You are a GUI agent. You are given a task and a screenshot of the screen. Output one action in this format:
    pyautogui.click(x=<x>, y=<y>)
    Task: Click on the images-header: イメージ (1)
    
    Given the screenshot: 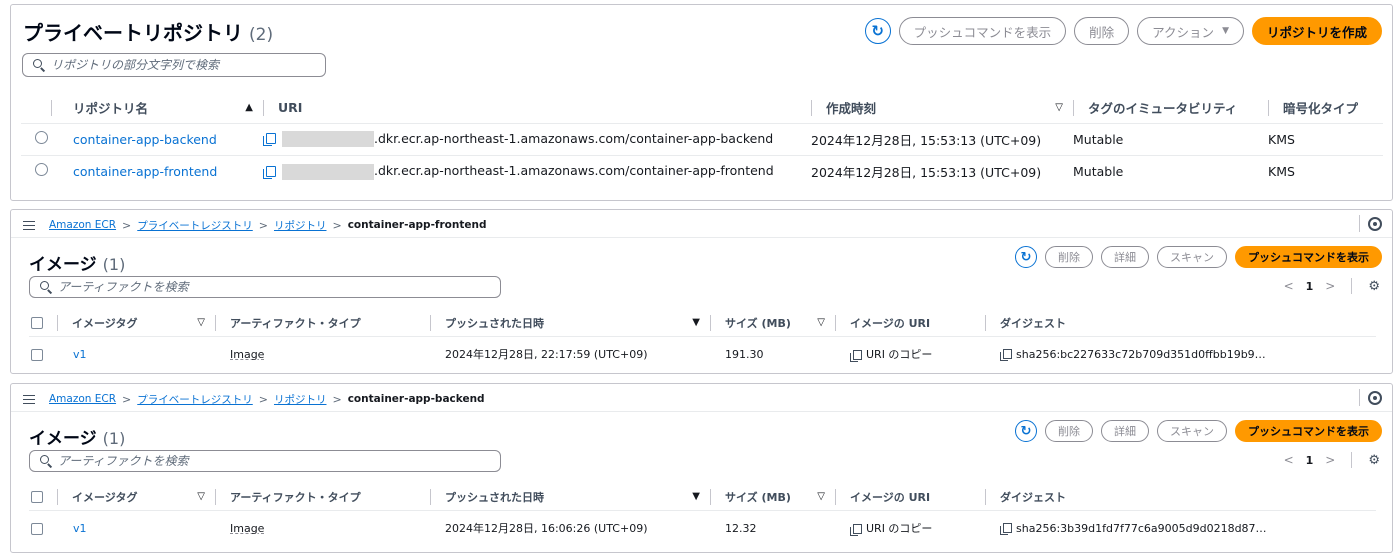 What is the action you would take?
    pyautogui.click(x=77, y=436)
    